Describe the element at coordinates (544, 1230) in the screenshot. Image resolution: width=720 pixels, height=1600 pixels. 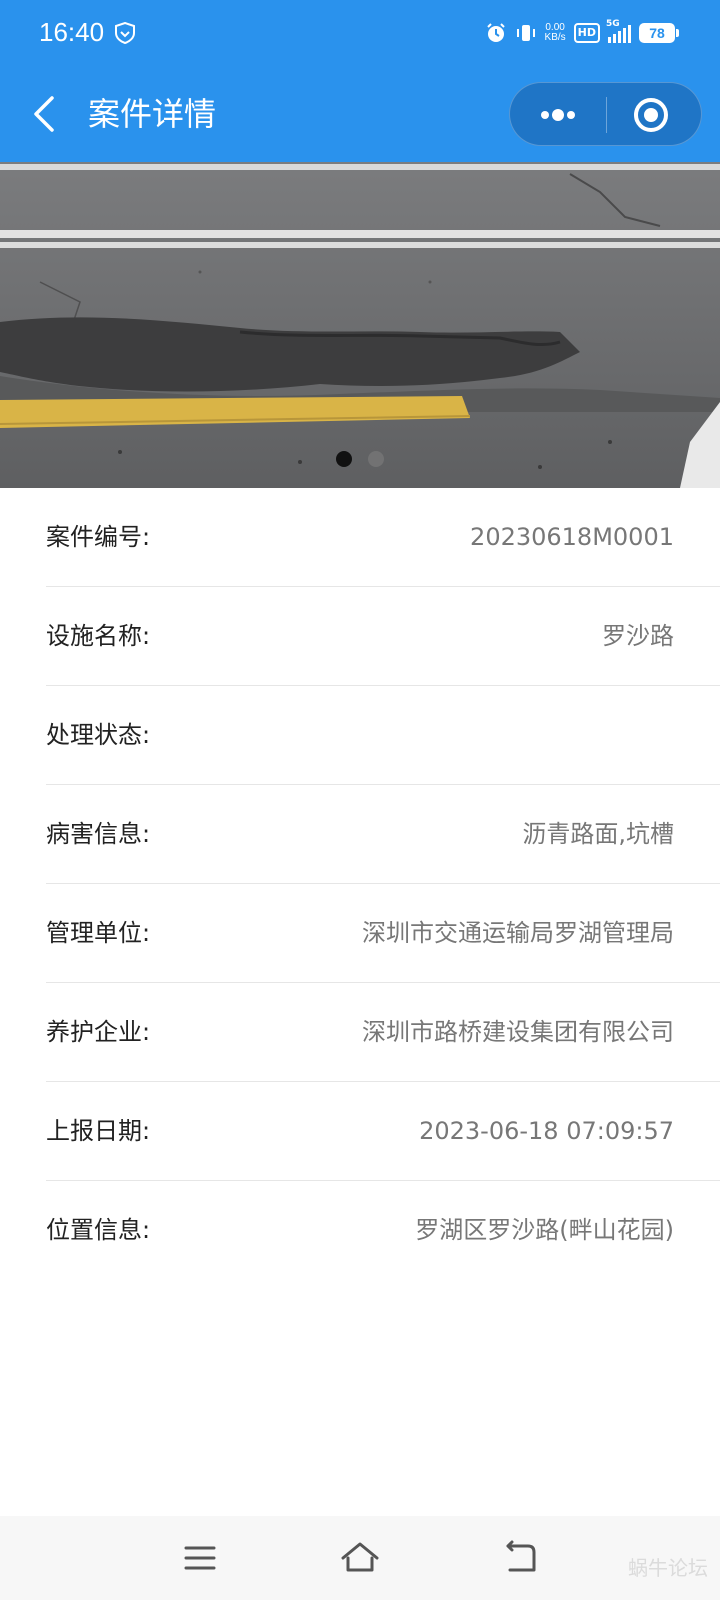
I see `location-value: 罗湖区罗沙路(畔山花园)` at that location.